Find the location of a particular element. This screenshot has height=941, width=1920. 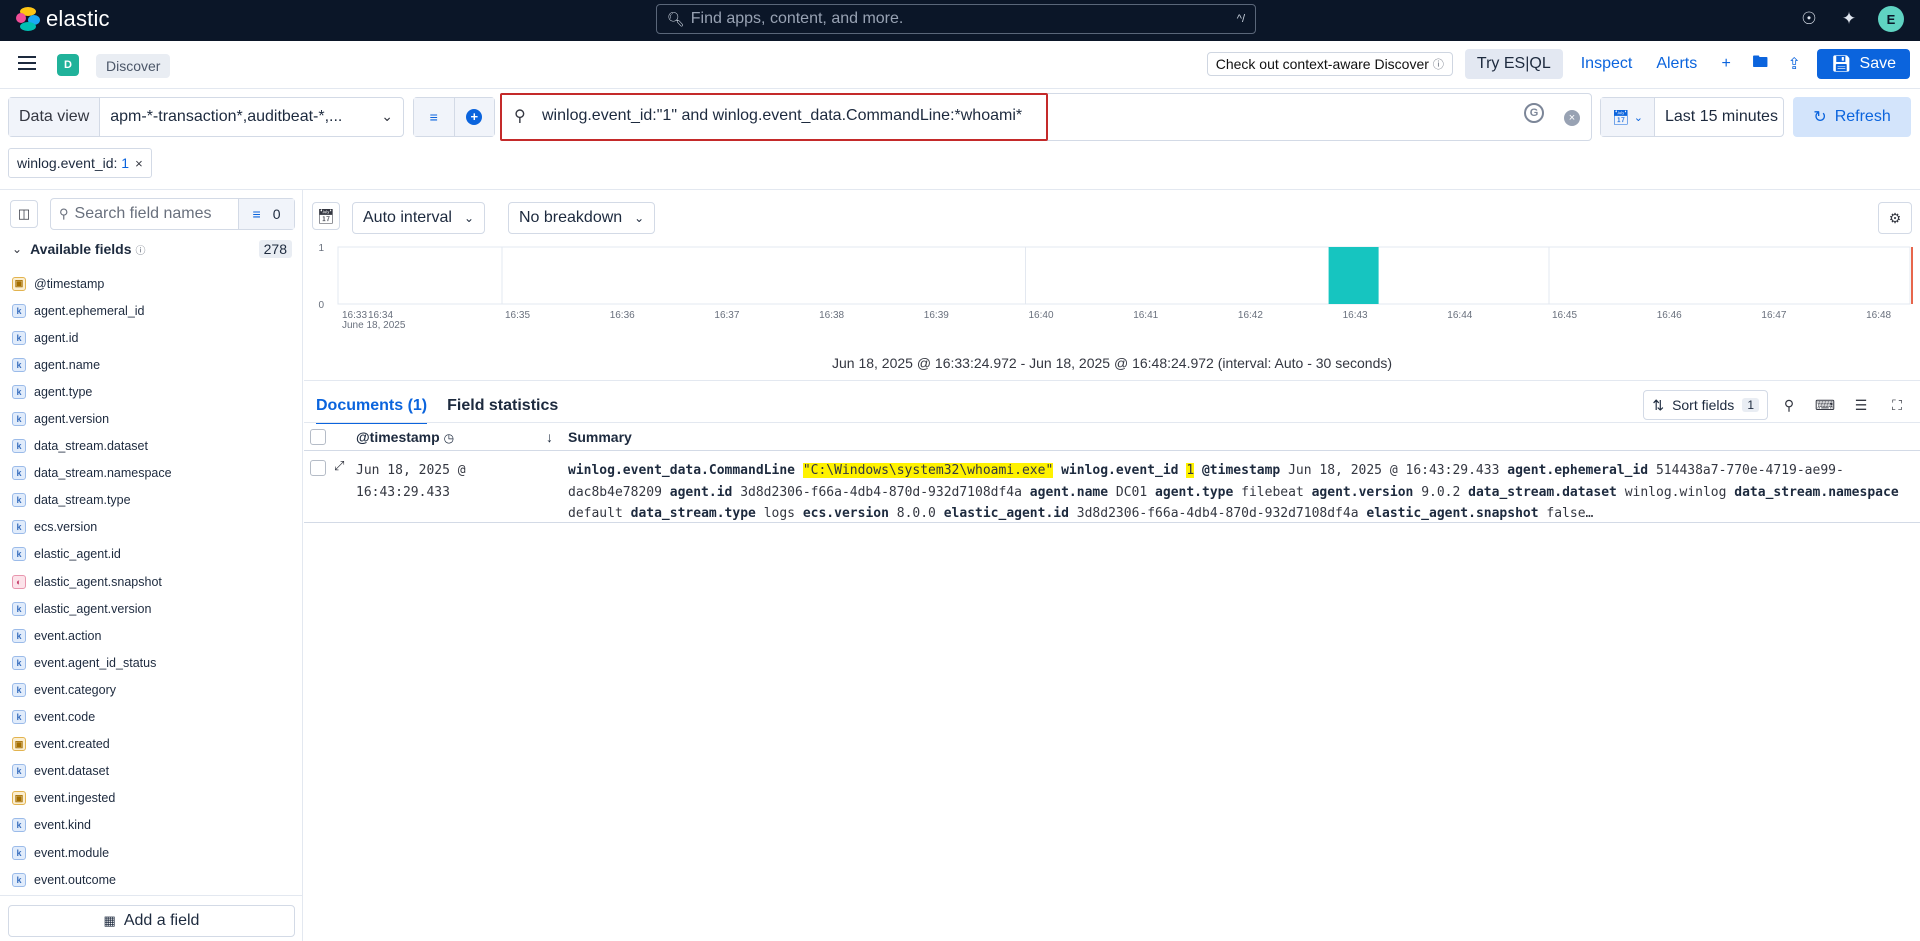

field-item: ▣ event.ingested is located at coordinates (154, 798).